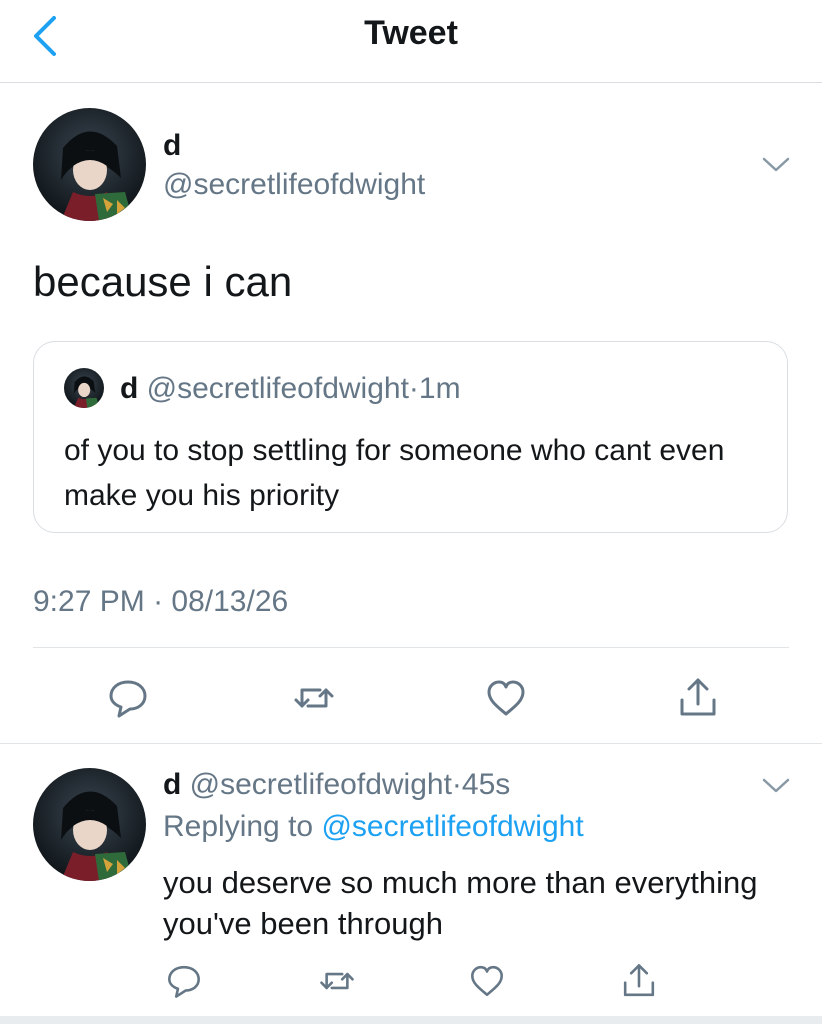 This screenshot has width=822, height=1024. I want to click on reply-share-button, so click(639, 981).